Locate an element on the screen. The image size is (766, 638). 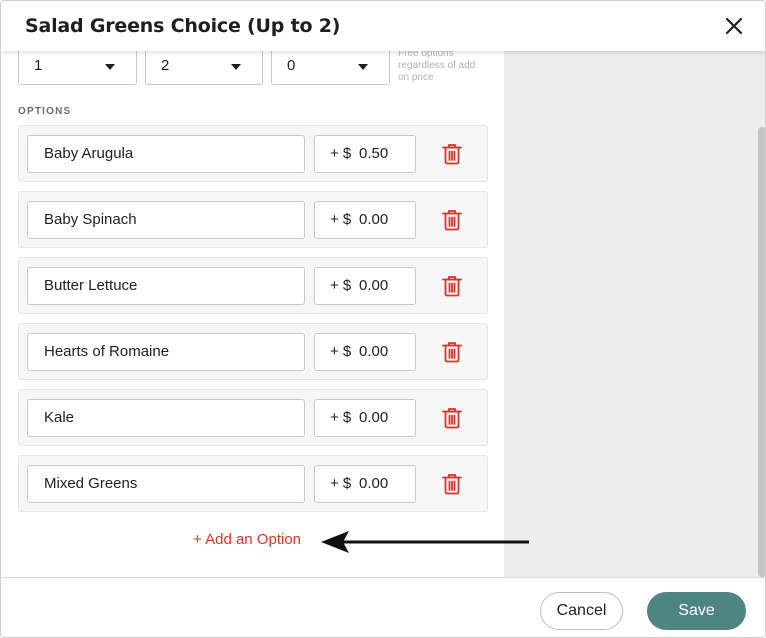
option-row: Mixed Greens + $ 0.00 is located at coordinates (253, 483).